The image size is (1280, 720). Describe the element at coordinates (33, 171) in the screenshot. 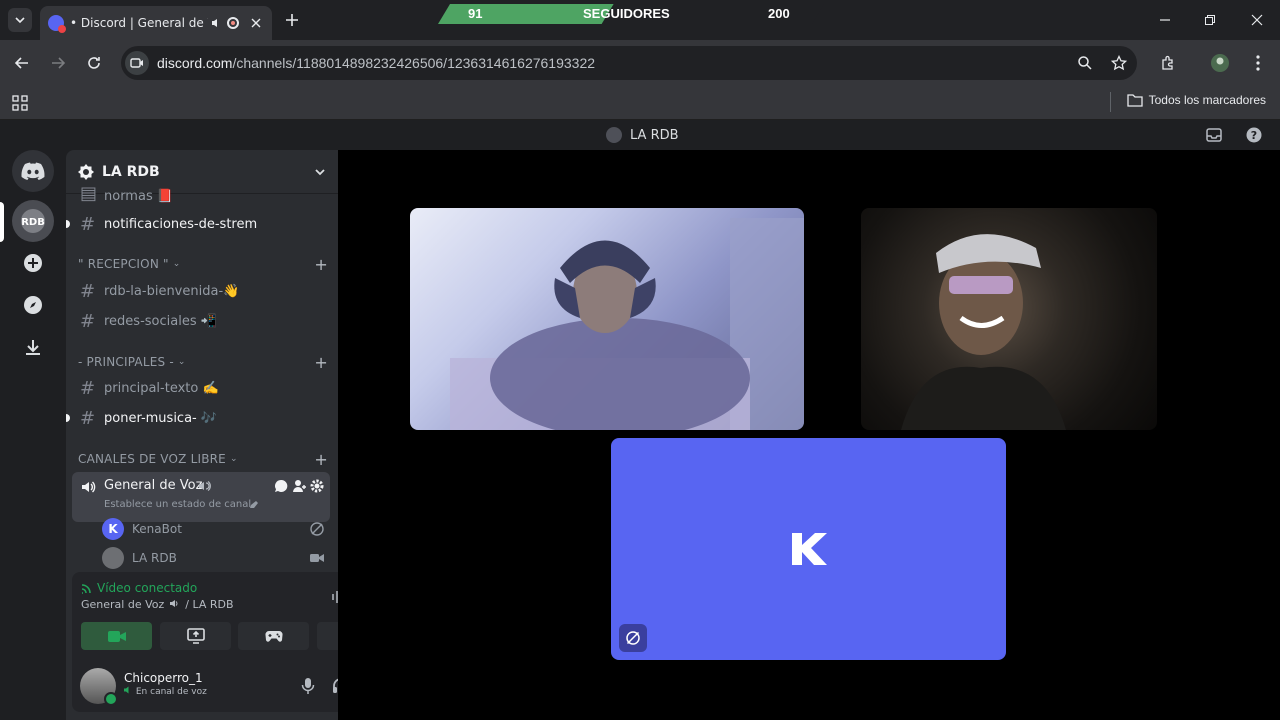

I see `direct-messages-button` at that location.